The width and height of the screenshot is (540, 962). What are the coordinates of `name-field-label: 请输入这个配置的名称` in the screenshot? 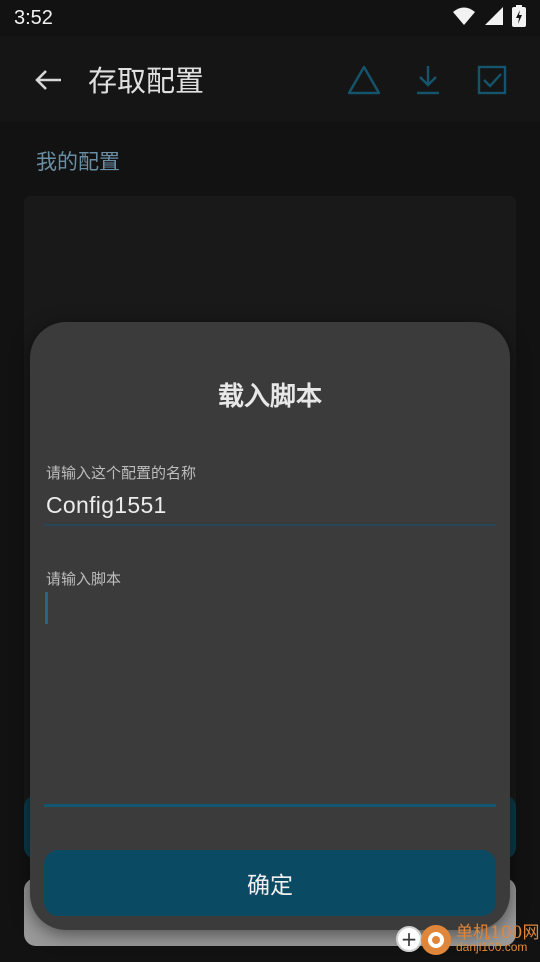 It's located at (121, 473).